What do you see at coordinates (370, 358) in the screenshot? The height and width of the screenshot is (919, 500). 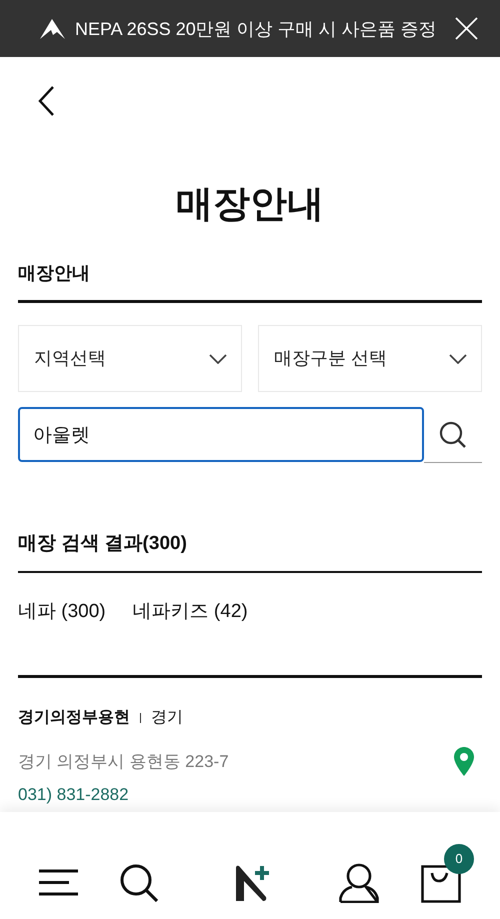 I see `select-dropdown: 매장구분 선택` at bounding box center [370, 358].